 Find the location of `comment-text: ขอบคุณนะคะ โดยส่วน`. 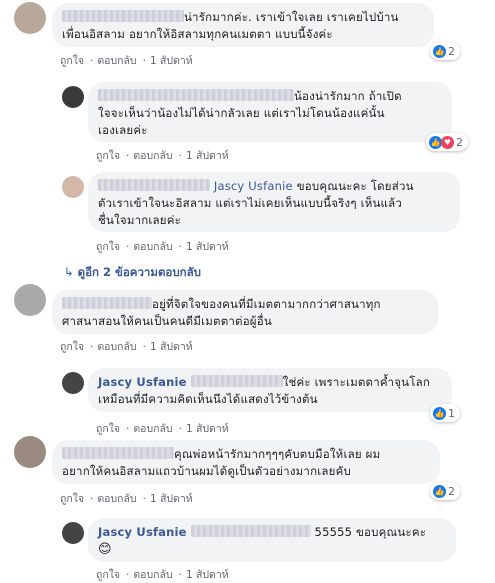

comment-text: ขอบคุณนะคะ โดยส่วน is located at coordinates (355, 186).